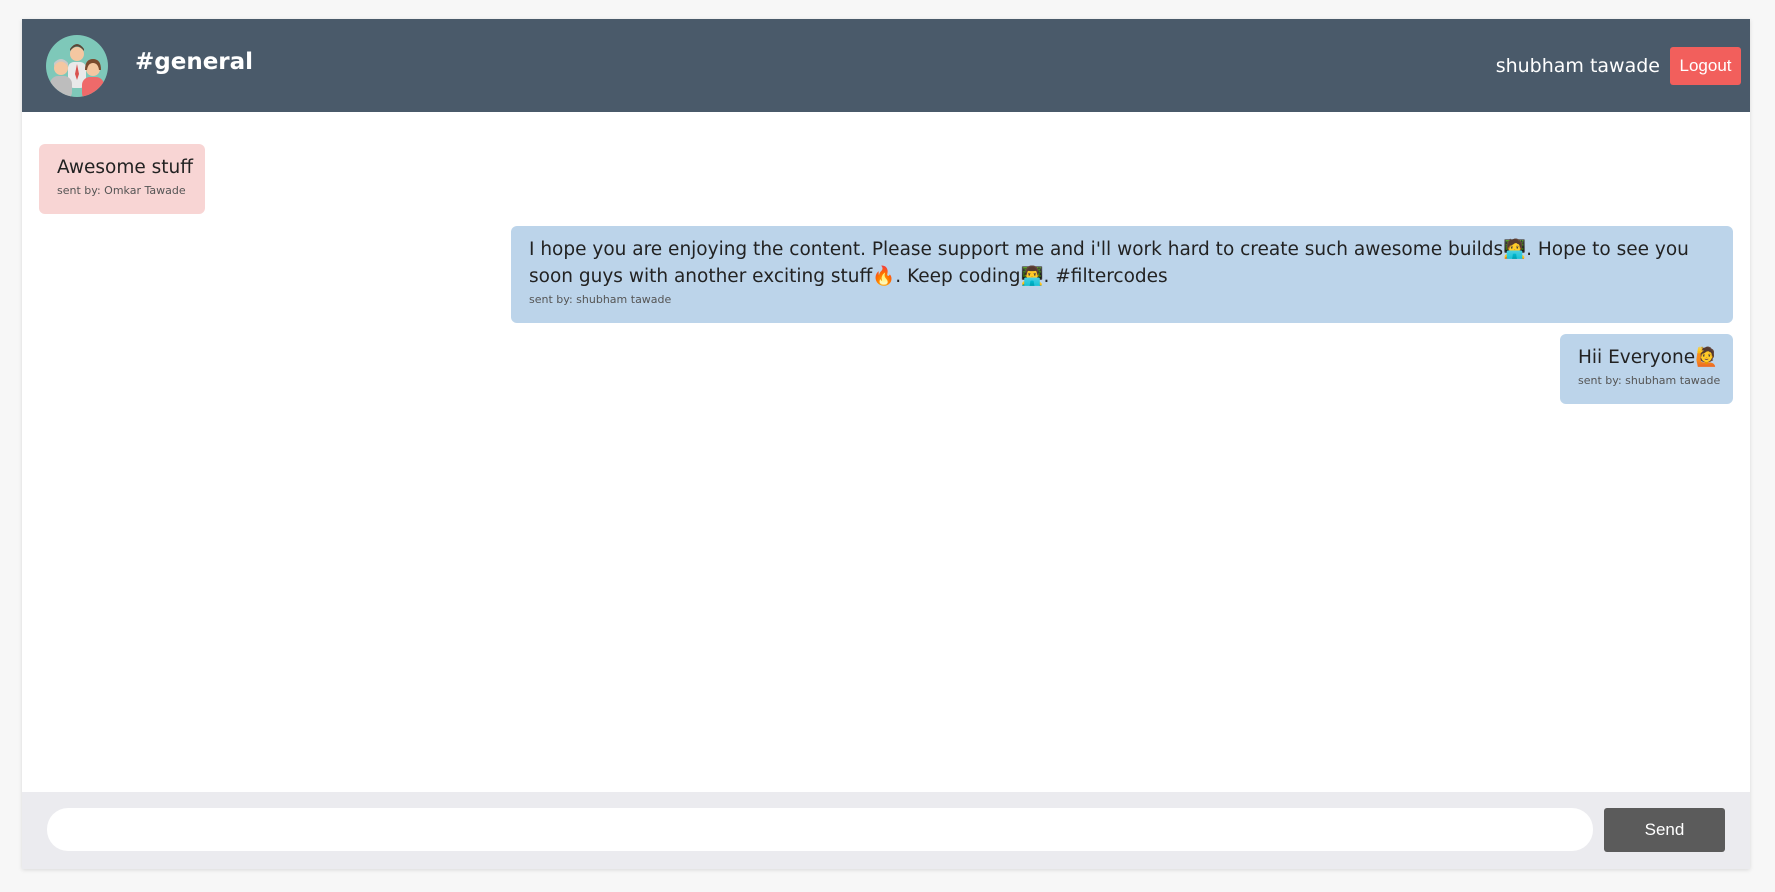 The image size is (1775, 892). I want to click on chat-header: #general shubham tawade Logout, so click(886, 65).